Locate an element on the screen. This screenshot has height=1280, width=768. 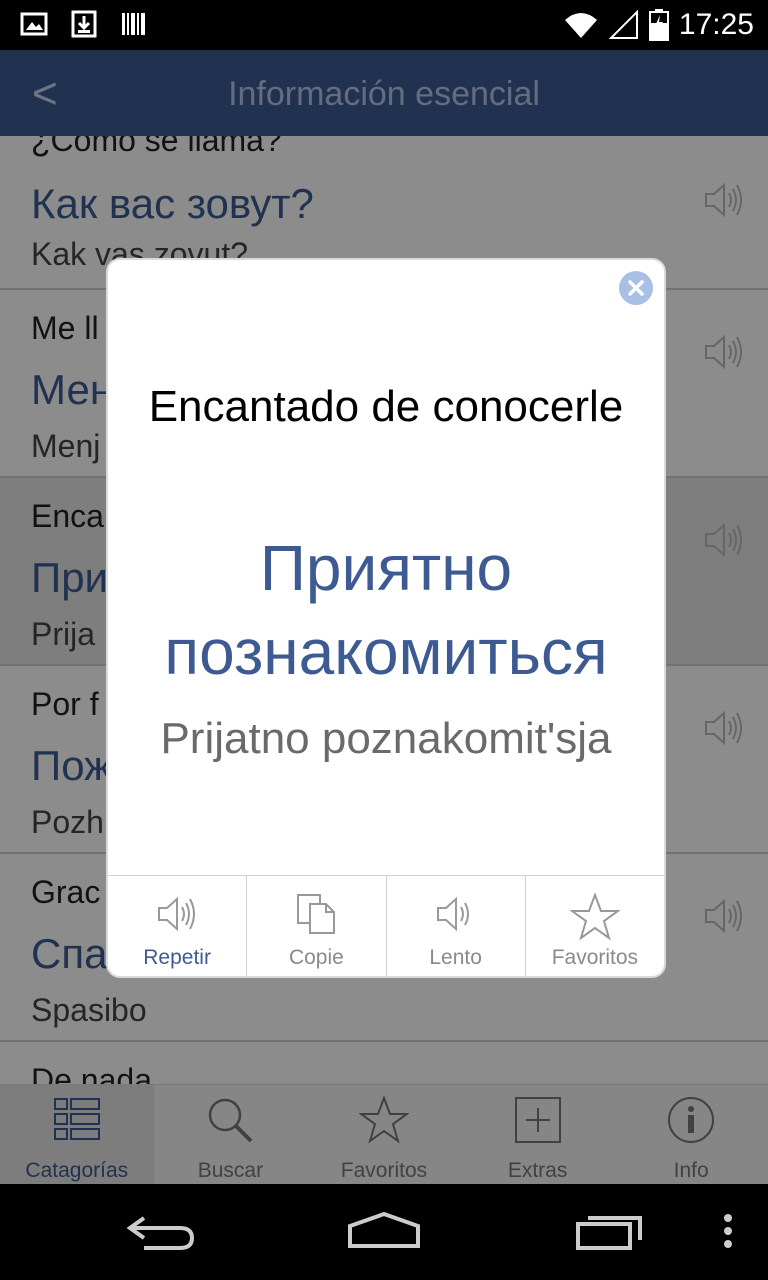
status-bar: 17:25 is located at coordinates (384, 25).